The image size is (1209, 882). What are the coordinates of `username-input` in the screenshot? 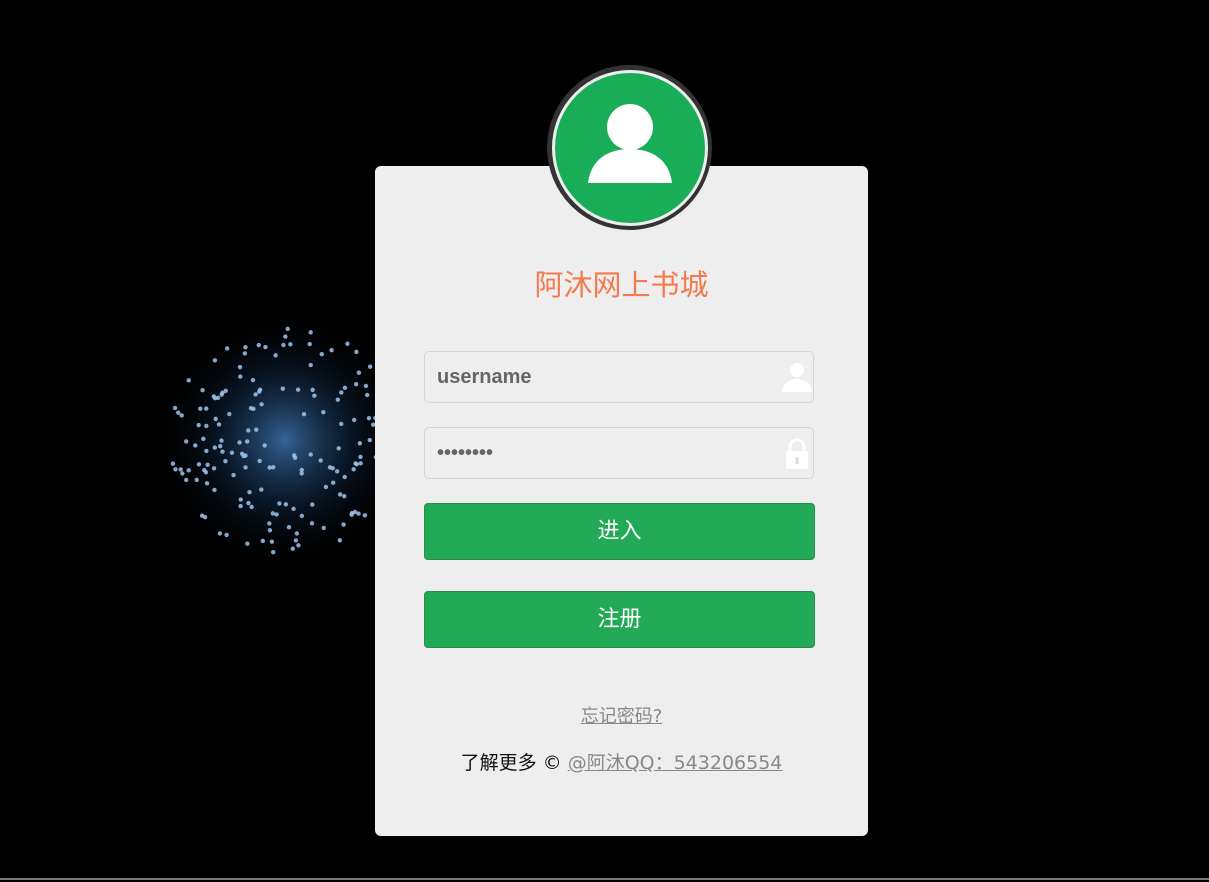 It's located at (607, 377).